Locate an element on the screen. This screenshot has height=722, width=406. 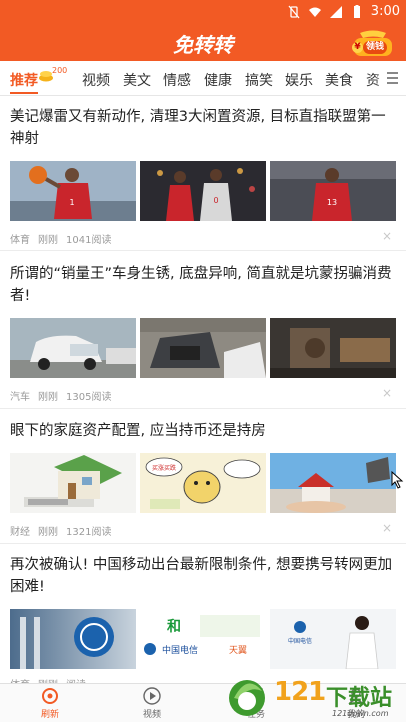
thumbnail-image: 和 中国电信 天翼 is located at coordinates (203, 639).